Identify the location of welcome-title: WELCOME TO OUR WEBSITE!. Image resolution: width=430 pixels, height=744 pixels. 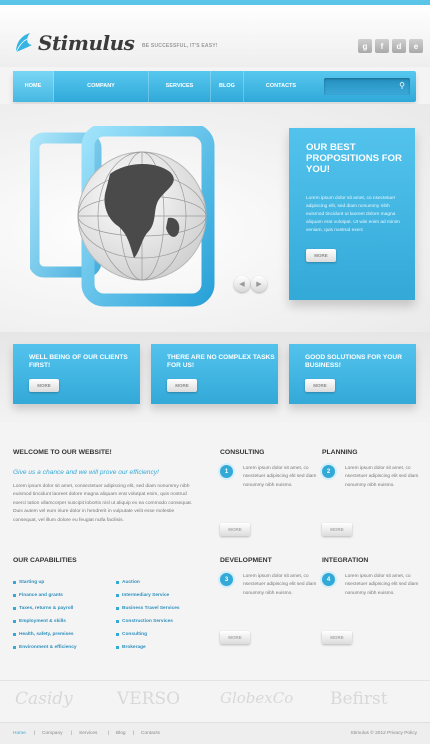
(62, 452).